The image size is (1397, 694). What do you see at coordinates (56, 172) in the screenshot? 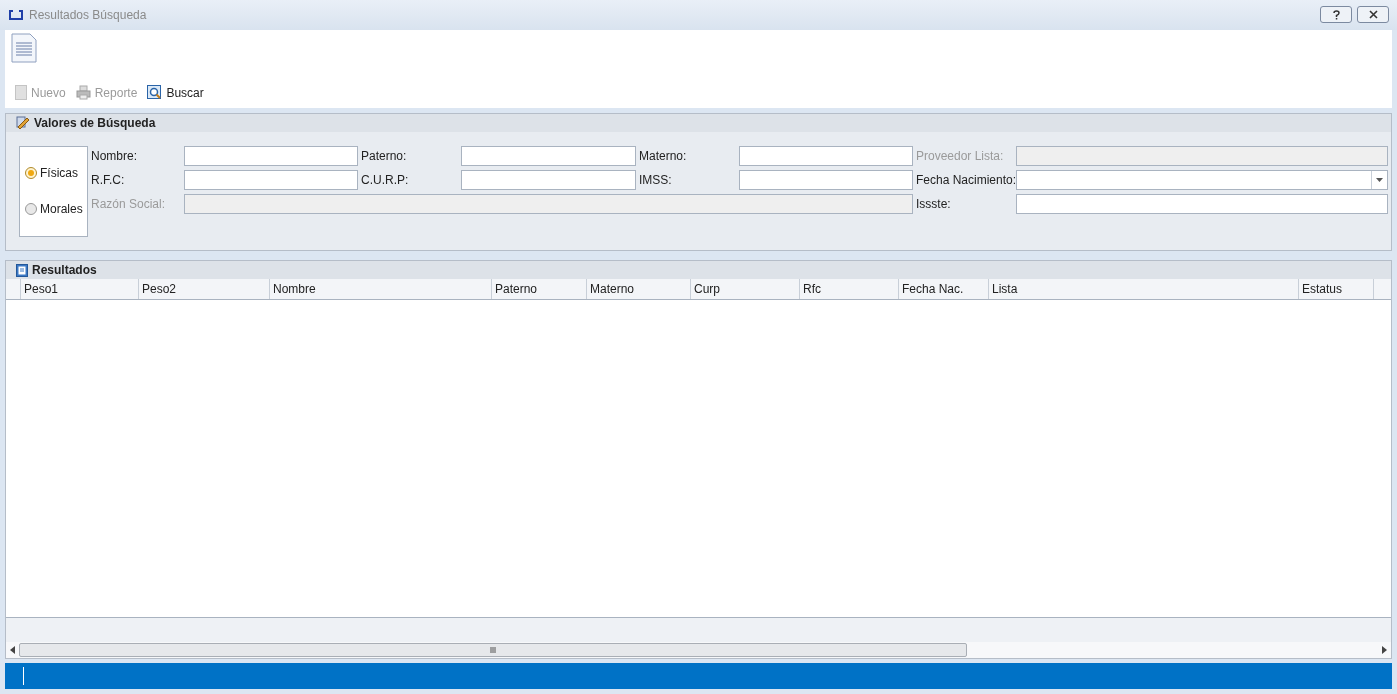
I see `radio-option: Físicas` at bounding box center [56, 172].